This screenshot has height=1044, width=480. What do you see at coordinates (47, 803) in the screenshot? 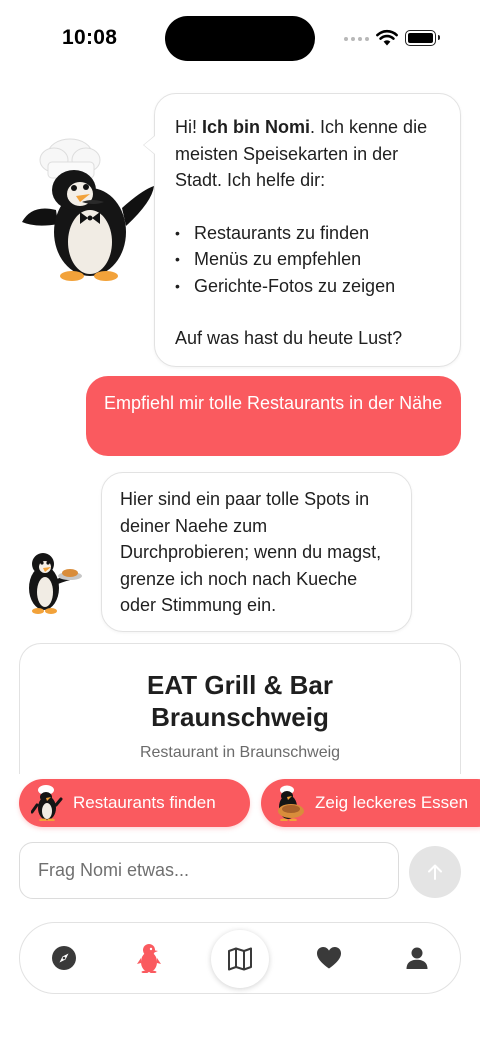
I see `nomi-chef-icon` at bounding box center [47, 803].